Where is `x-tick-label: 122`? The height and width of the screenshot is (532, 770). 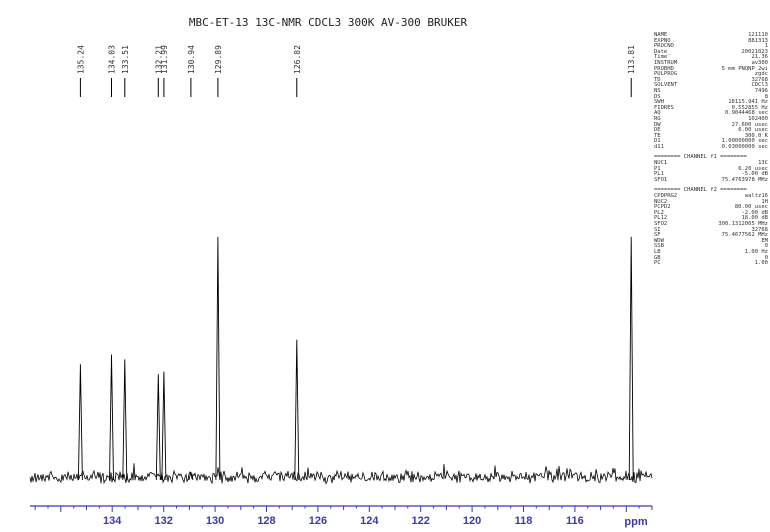 x-tick-label: 122 is located at coordinates (421, 521).